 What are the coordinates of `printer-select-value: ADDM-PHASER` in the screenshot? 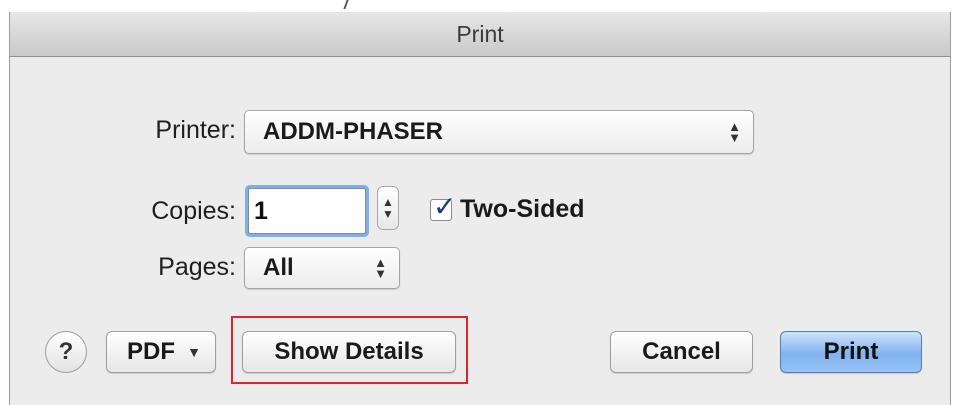 It's located at (353, 131).